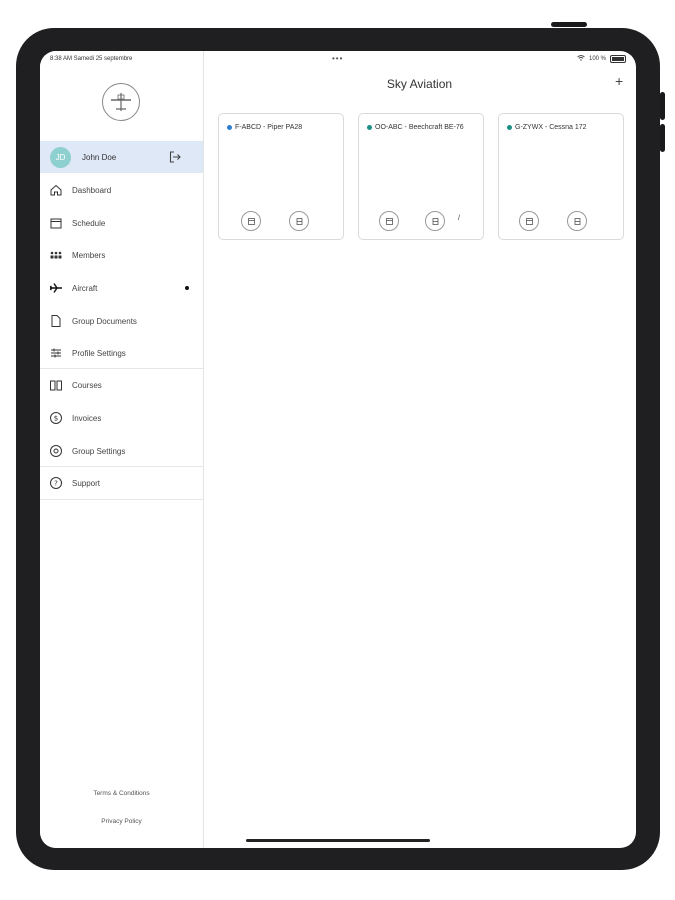 Image resolution: width=675 pixels, height=900 pixels. What do you see at coordinates (619, 81) in the screenshot?
I see `add-aircraft-button: +` at bounding box center [619, 81].